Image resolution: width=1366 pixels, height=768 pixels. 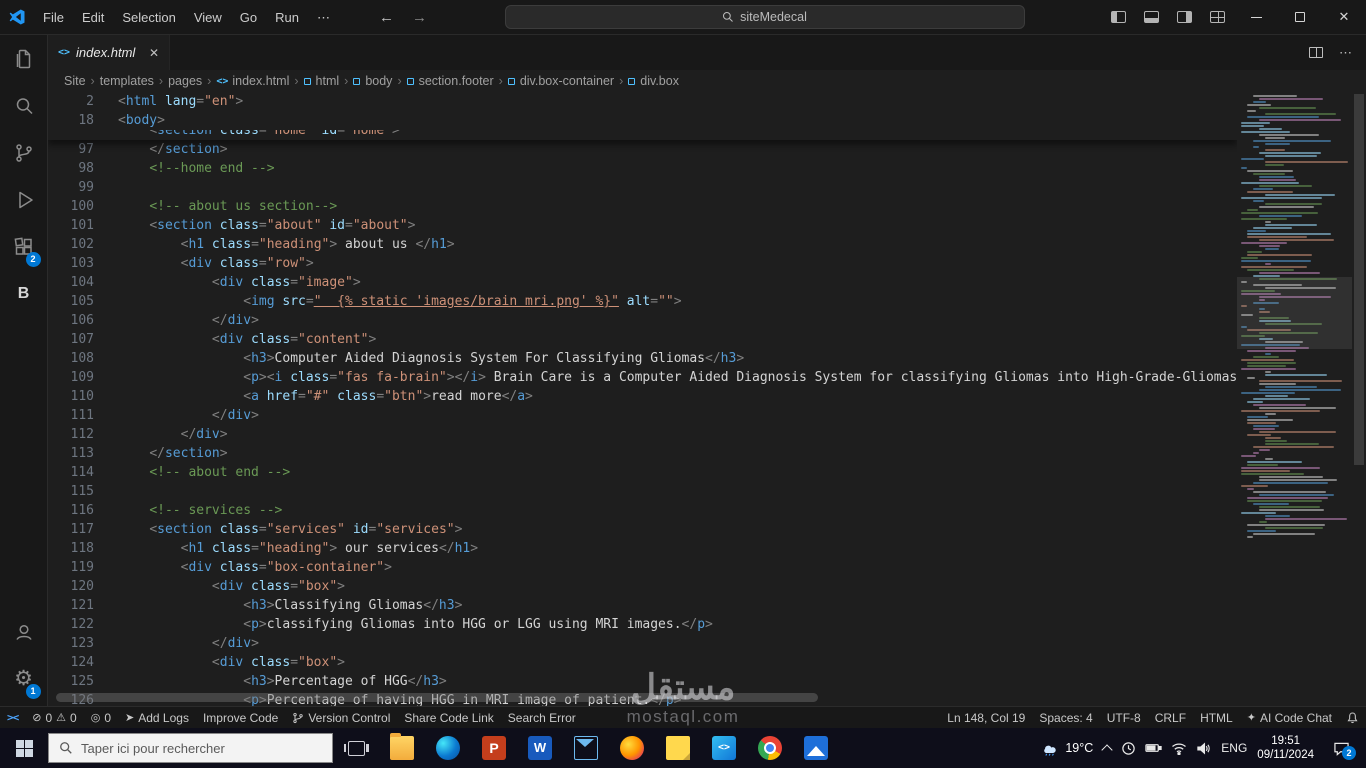 What do you see at coordinates (82, 320) in the screenshot?
I see `line-number: 106` at bounding box center [82, 320].